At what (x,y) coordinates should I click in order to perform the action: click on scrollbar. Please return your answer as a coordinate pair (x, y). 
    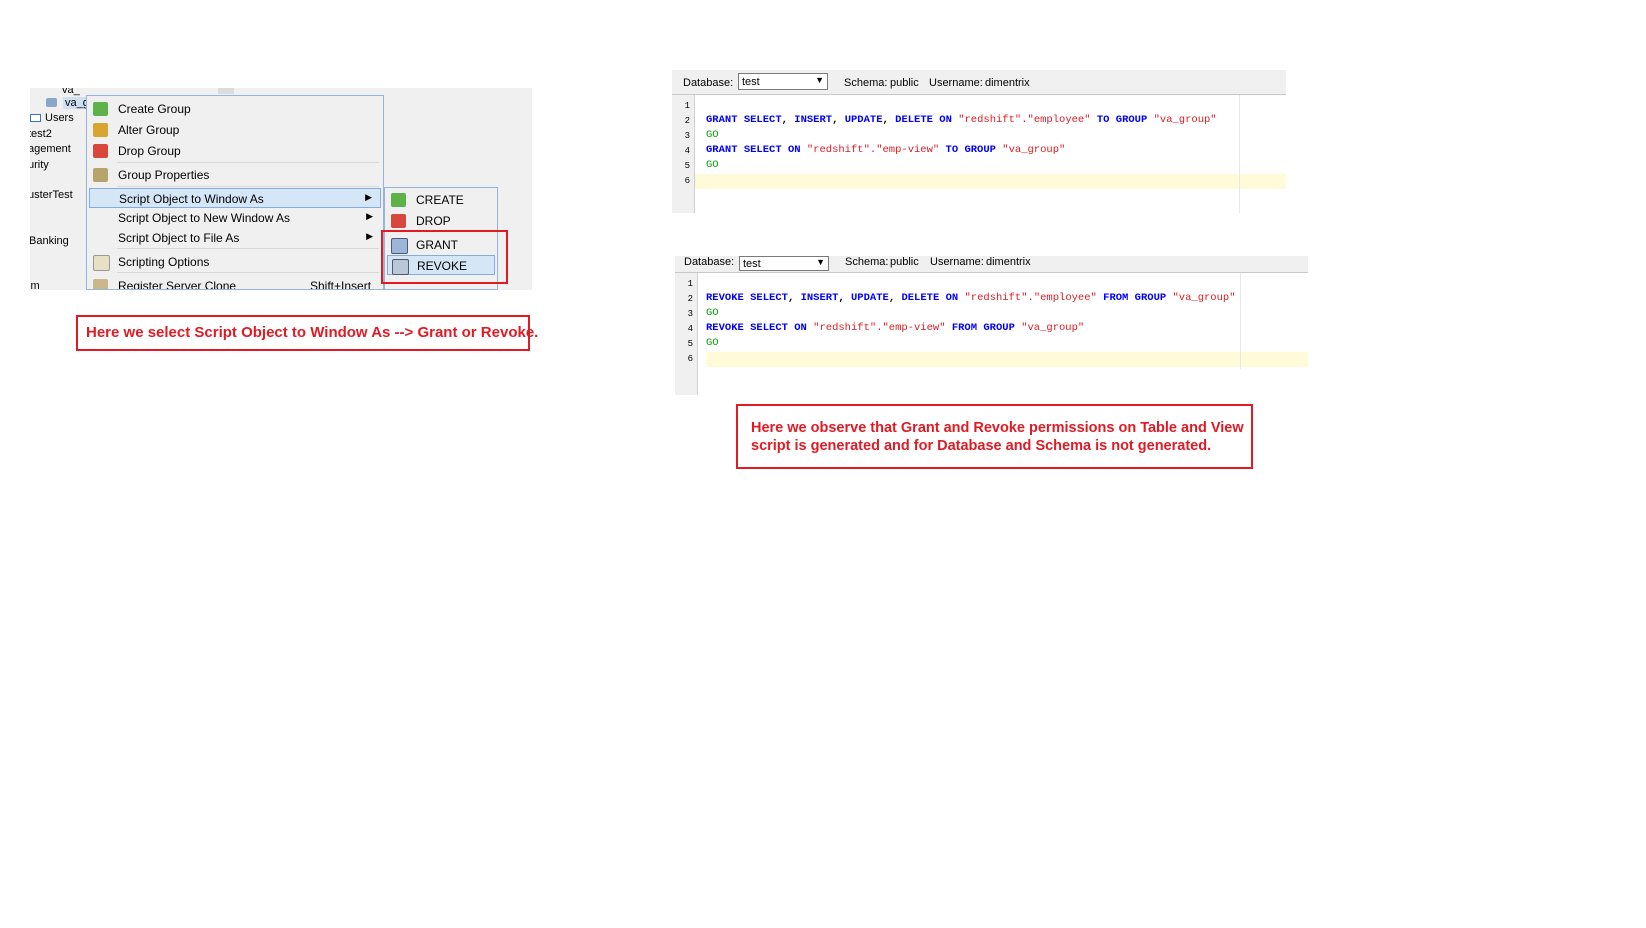
    Looking at the image, I should click on (226, 91).